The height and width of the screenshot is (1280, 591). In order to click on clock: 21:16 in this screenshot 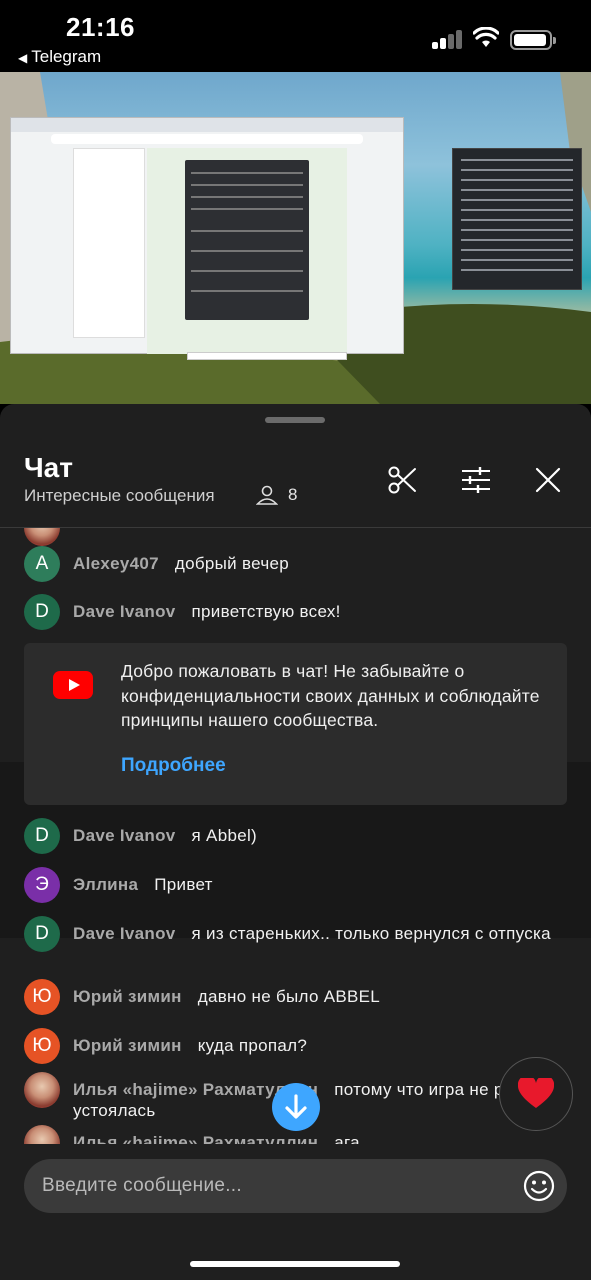, I will do `click(100, 27)`.